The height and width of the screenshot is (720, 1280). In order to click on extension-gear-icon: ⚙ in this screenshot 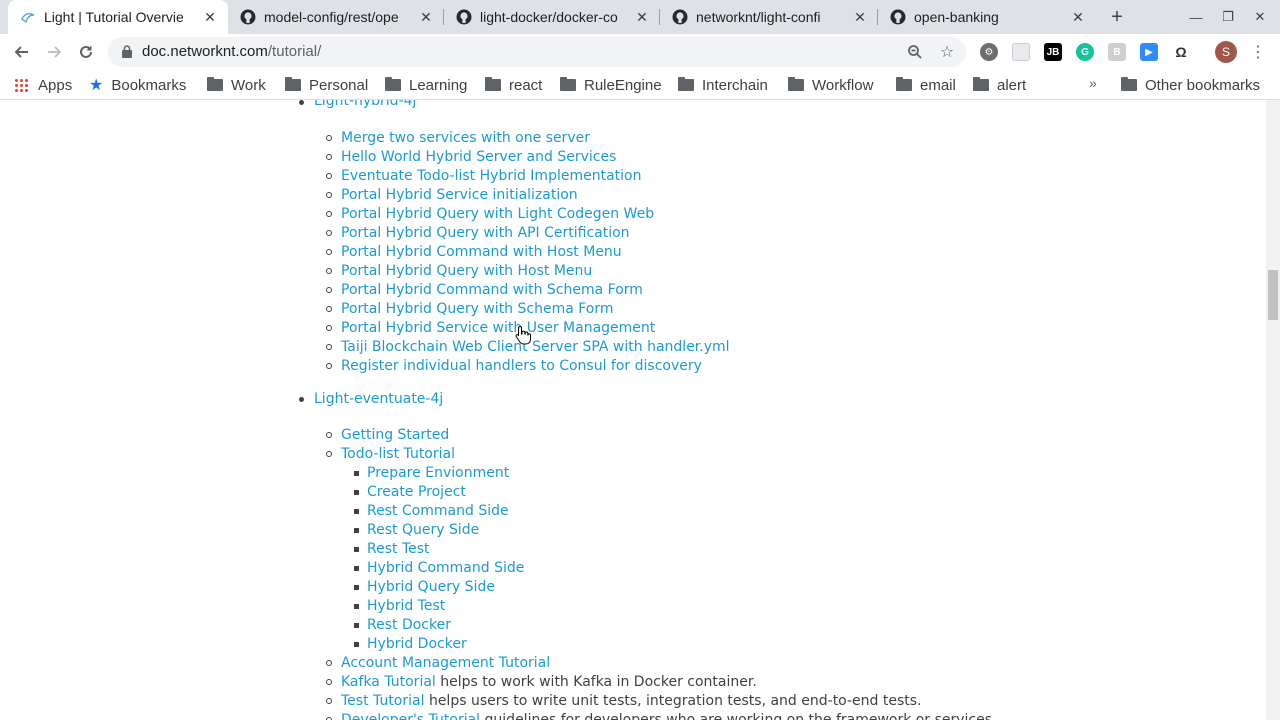, I will do `click(989, 52)`.